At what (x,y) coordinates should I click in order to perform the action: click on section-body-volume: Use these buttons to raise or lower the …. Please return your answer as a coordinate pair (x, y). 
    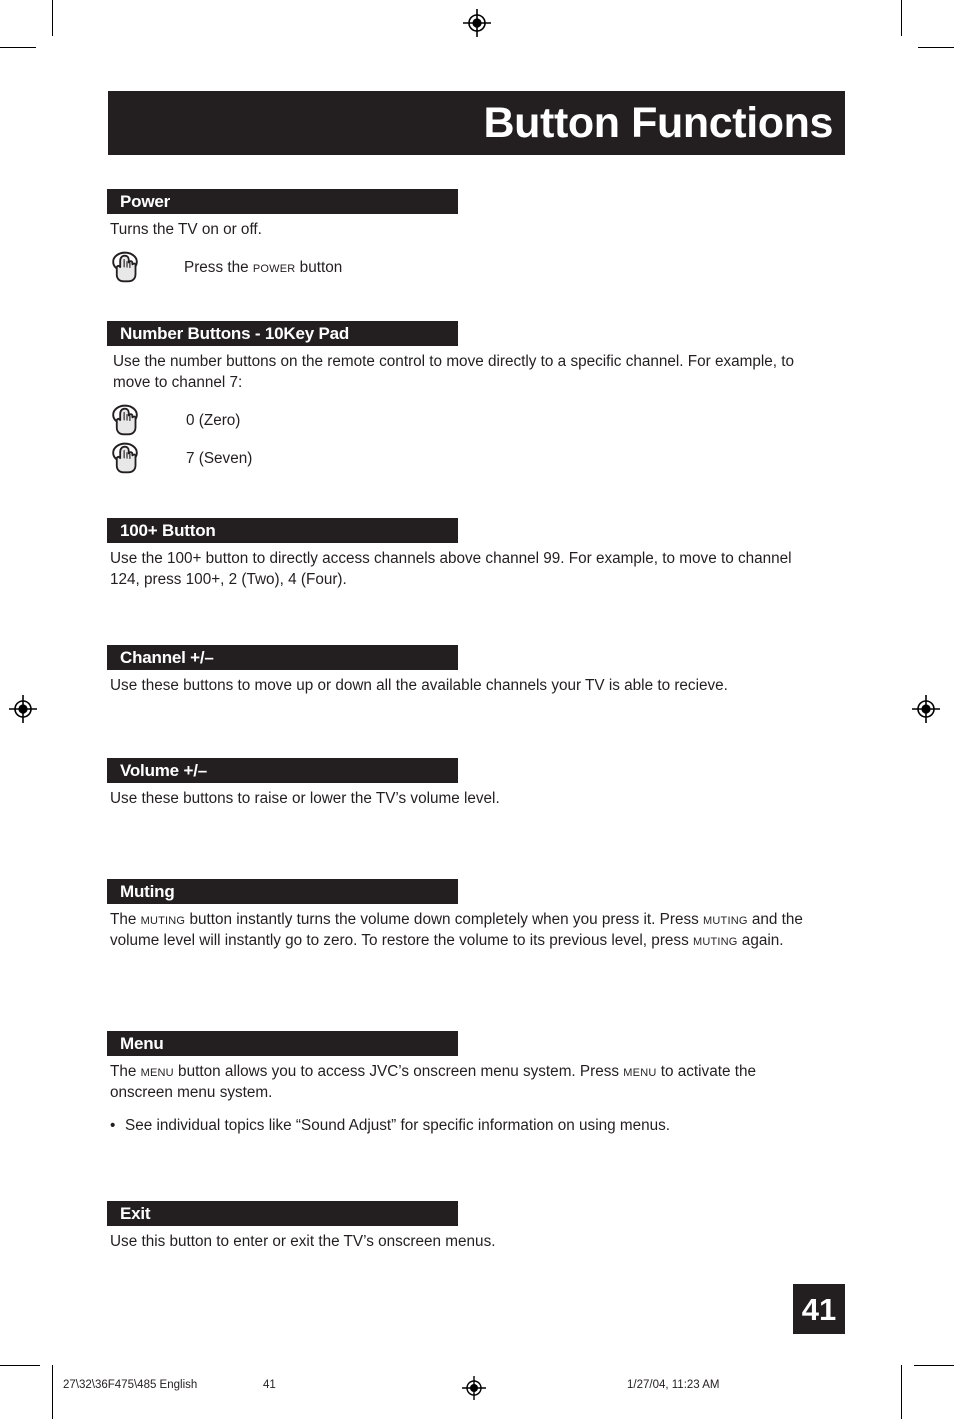
    Looking at the image, I should click on (305, 798).